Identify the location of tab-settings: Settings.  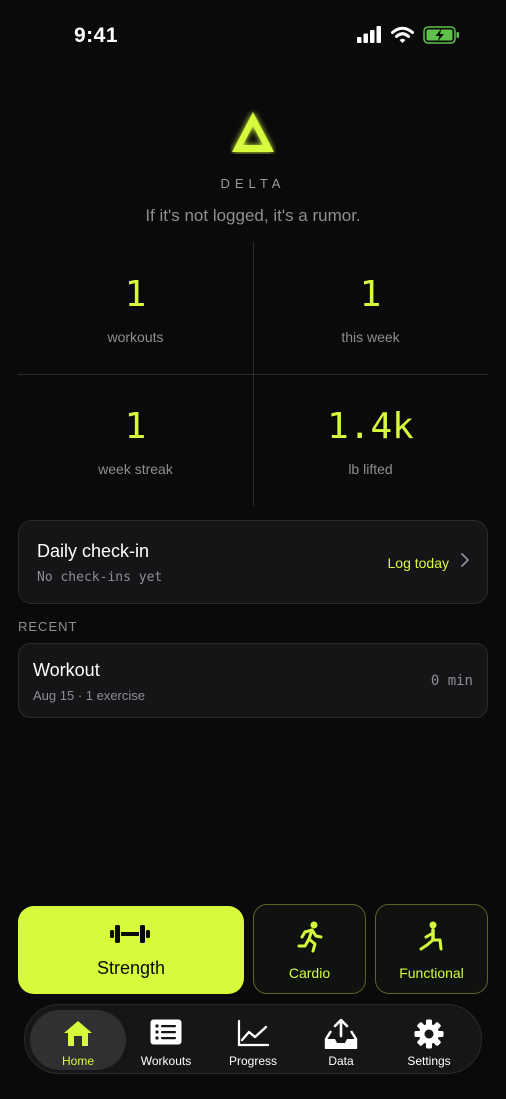
(429, 1040).